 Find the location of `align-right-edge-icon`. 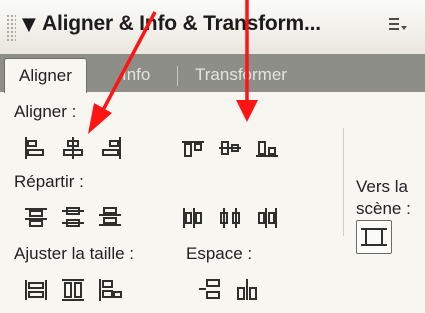

align-right-edge-icon is located at coordinates (110, 148).